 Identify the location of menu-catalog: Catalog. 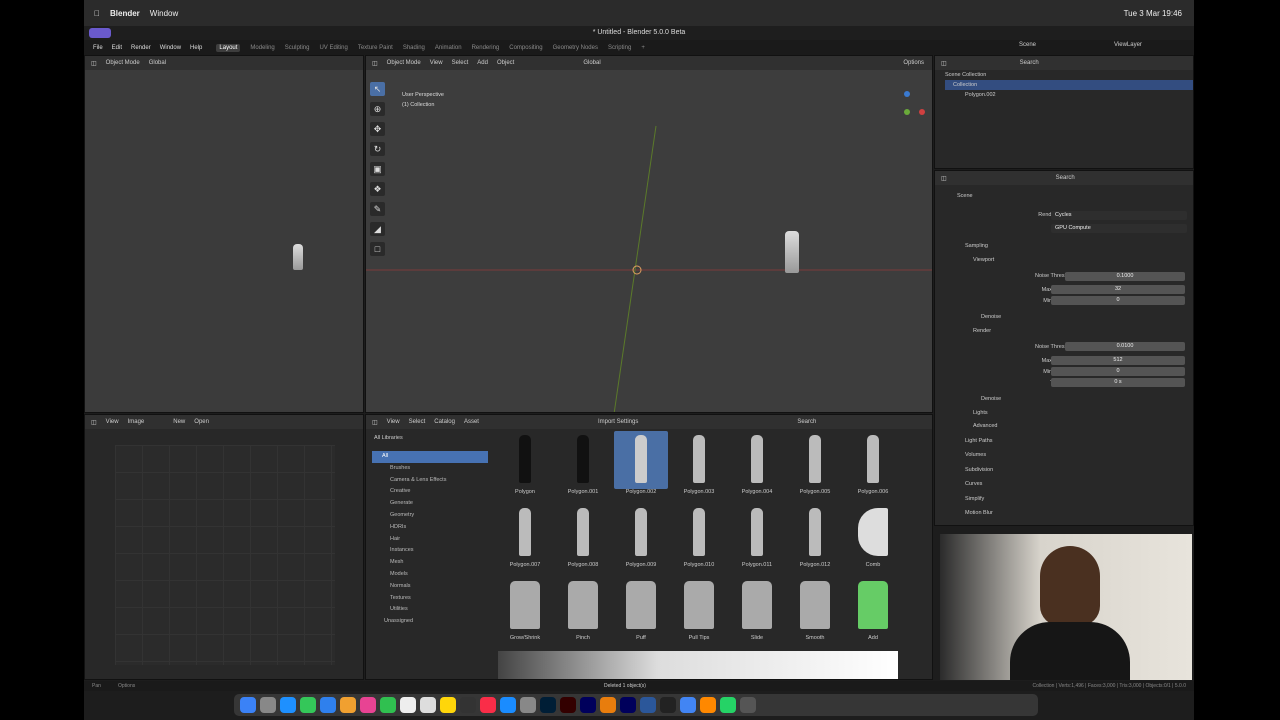
(444, 422).